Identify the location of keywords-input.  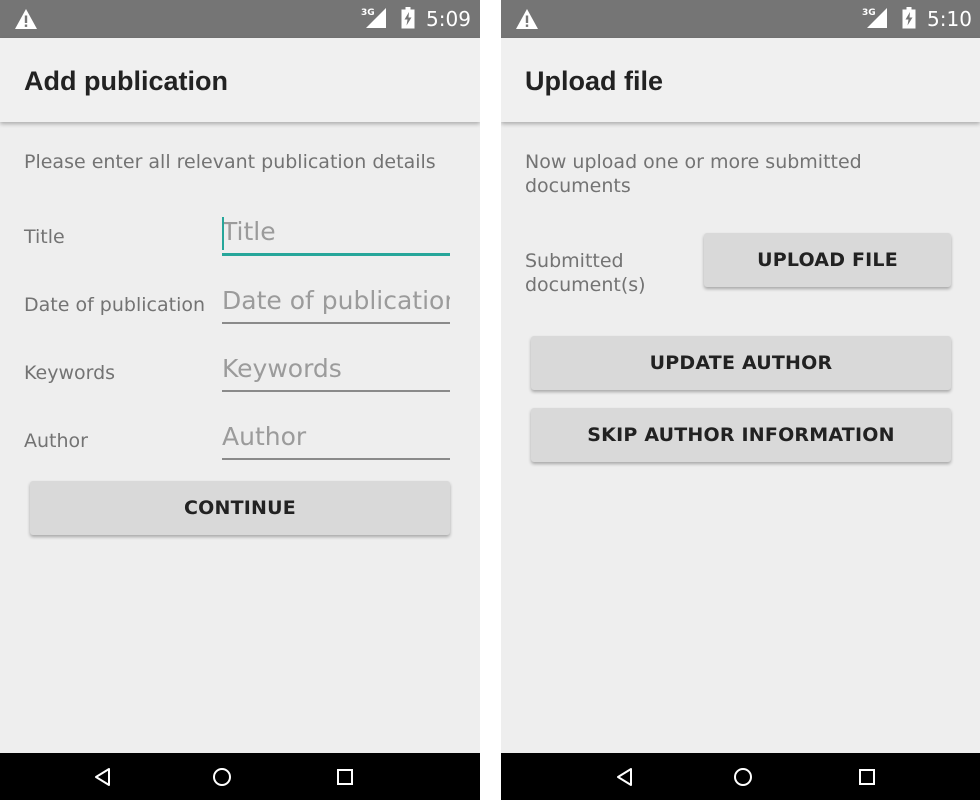
(336, 370).